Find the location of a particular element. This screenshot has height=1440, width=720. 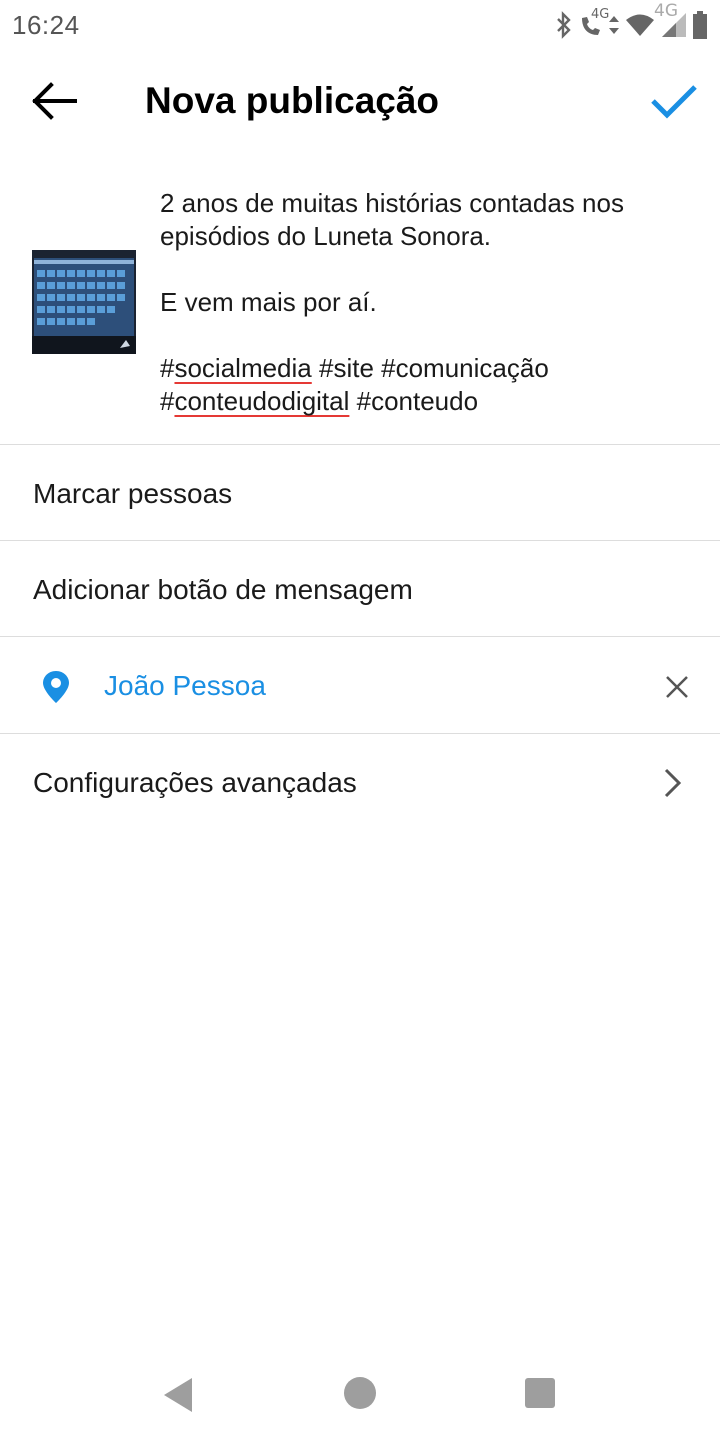

hashtags-line-2: #conteudodigital #conteudo is located at coordinates (430, 401).